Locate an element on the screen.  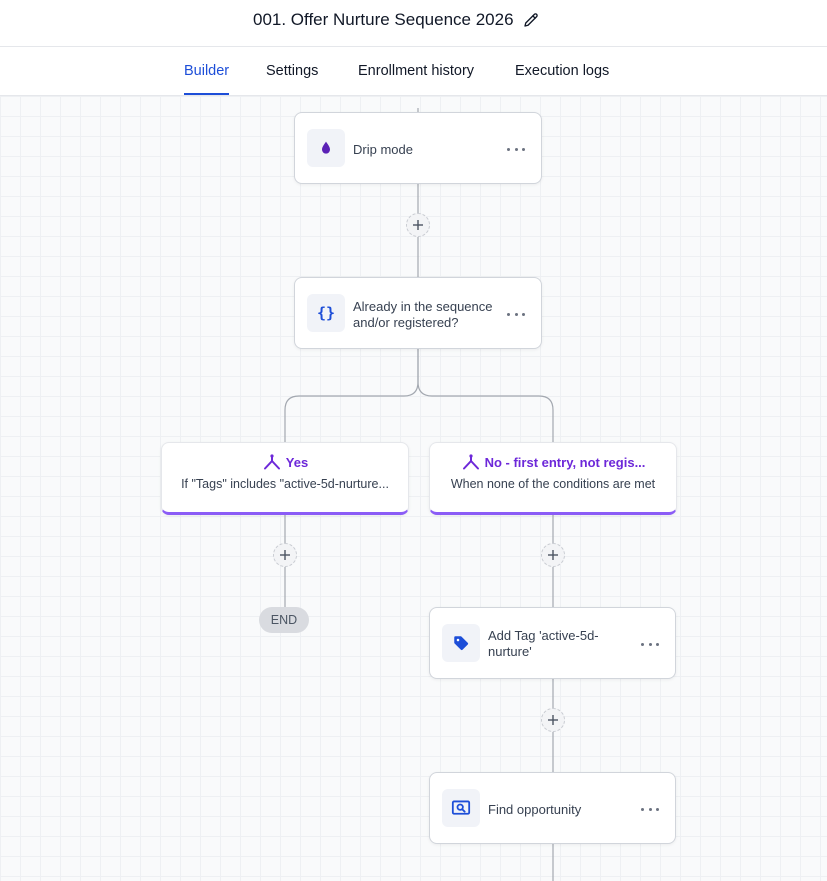
curly-braces-icon: {} is located at coordinates (326, 313).